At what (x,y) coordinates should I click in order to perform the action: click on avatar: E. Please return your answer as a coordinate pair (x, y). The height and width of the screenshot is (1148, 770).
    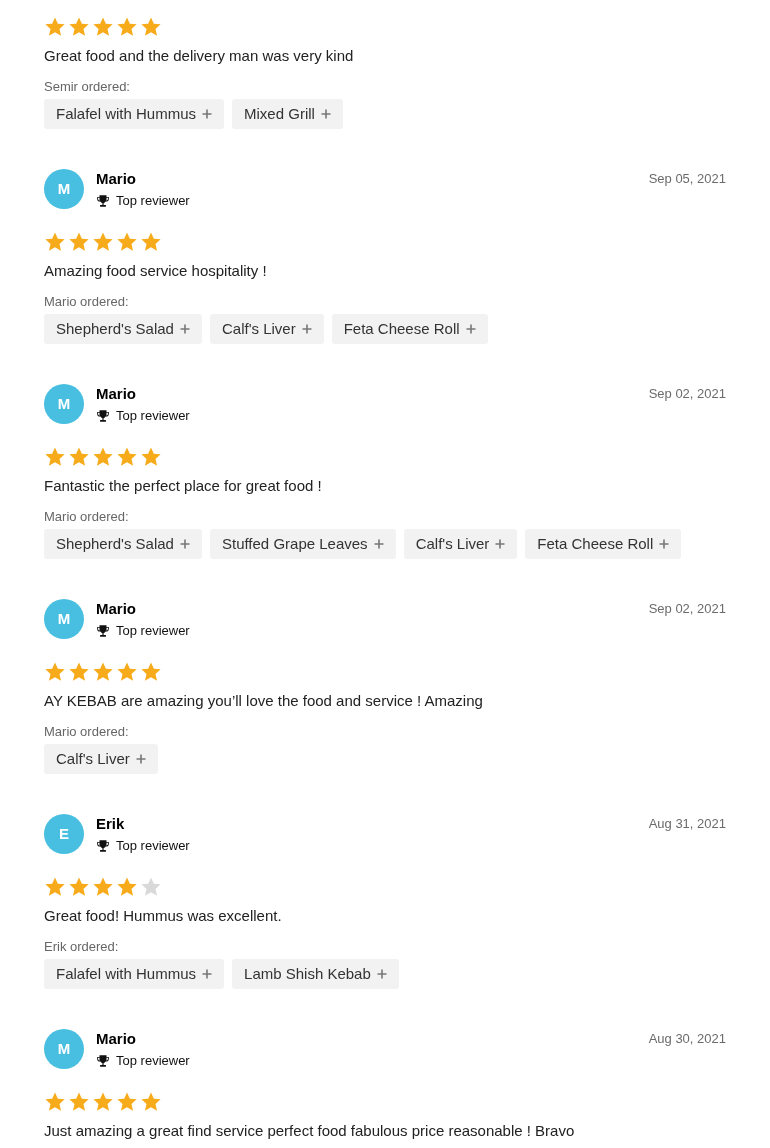
    Looking at the image, I should click on (64, 834).